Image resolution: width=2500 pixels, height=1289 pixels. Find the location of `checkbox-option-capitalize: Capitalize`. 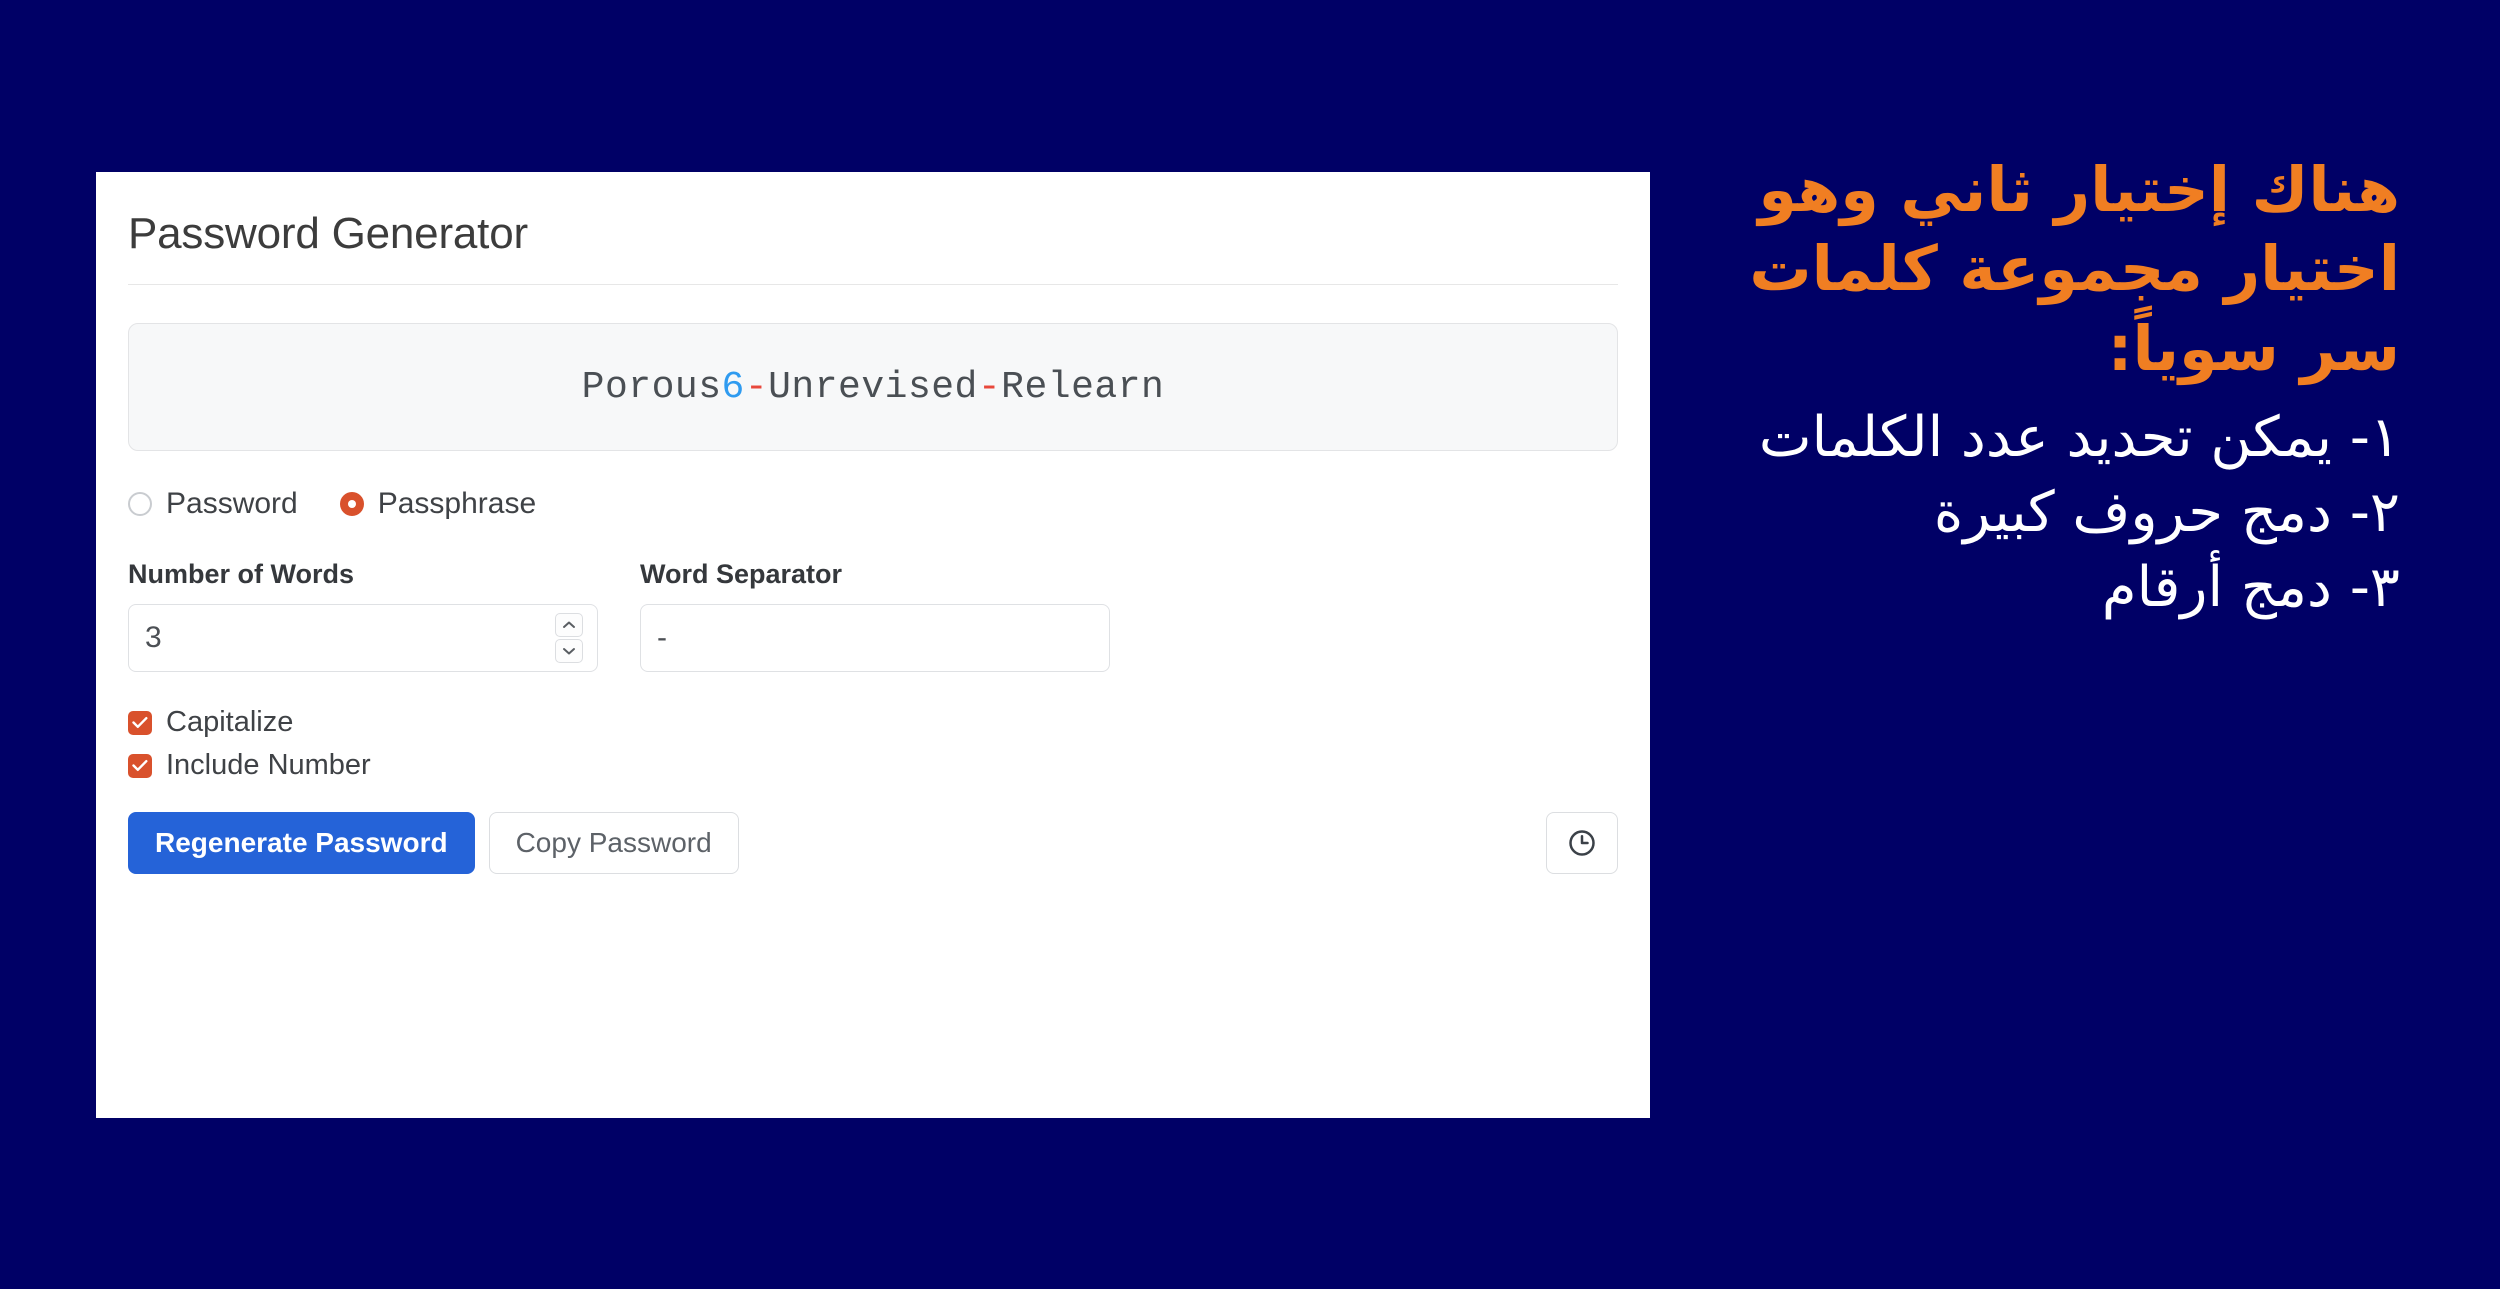

checkbox-option-capitalize: Capitalize is located at coordinates (873, 722).